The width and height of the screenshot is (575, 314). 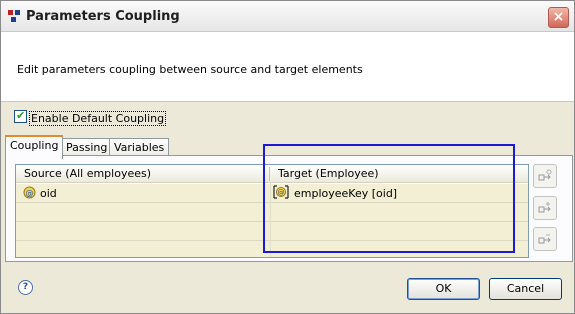 I want to click on couple-icon, so click(x=545, y=175).